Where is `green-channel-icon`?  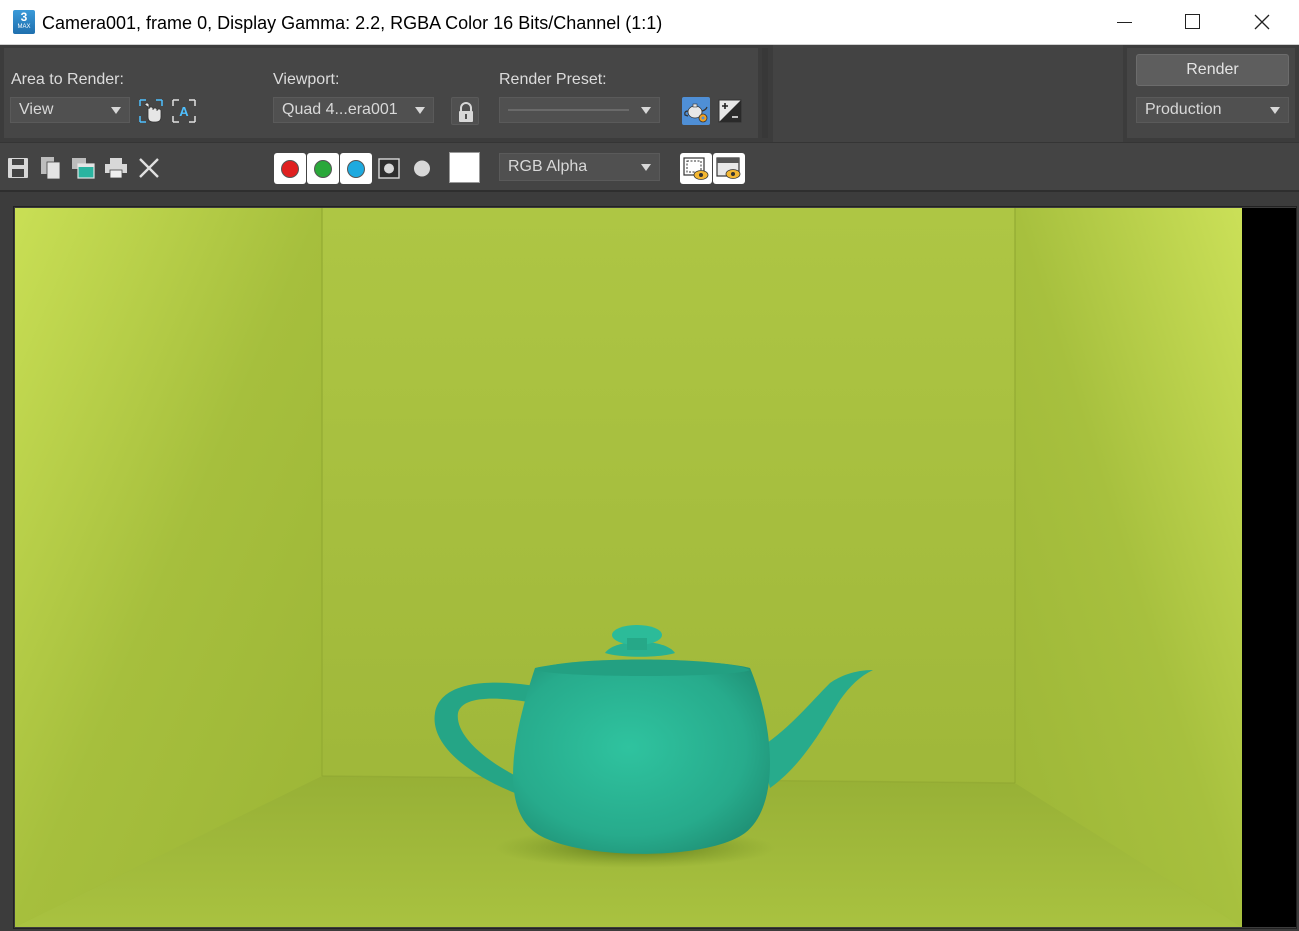
green-channel-icon is located at coordinates (323, 169).